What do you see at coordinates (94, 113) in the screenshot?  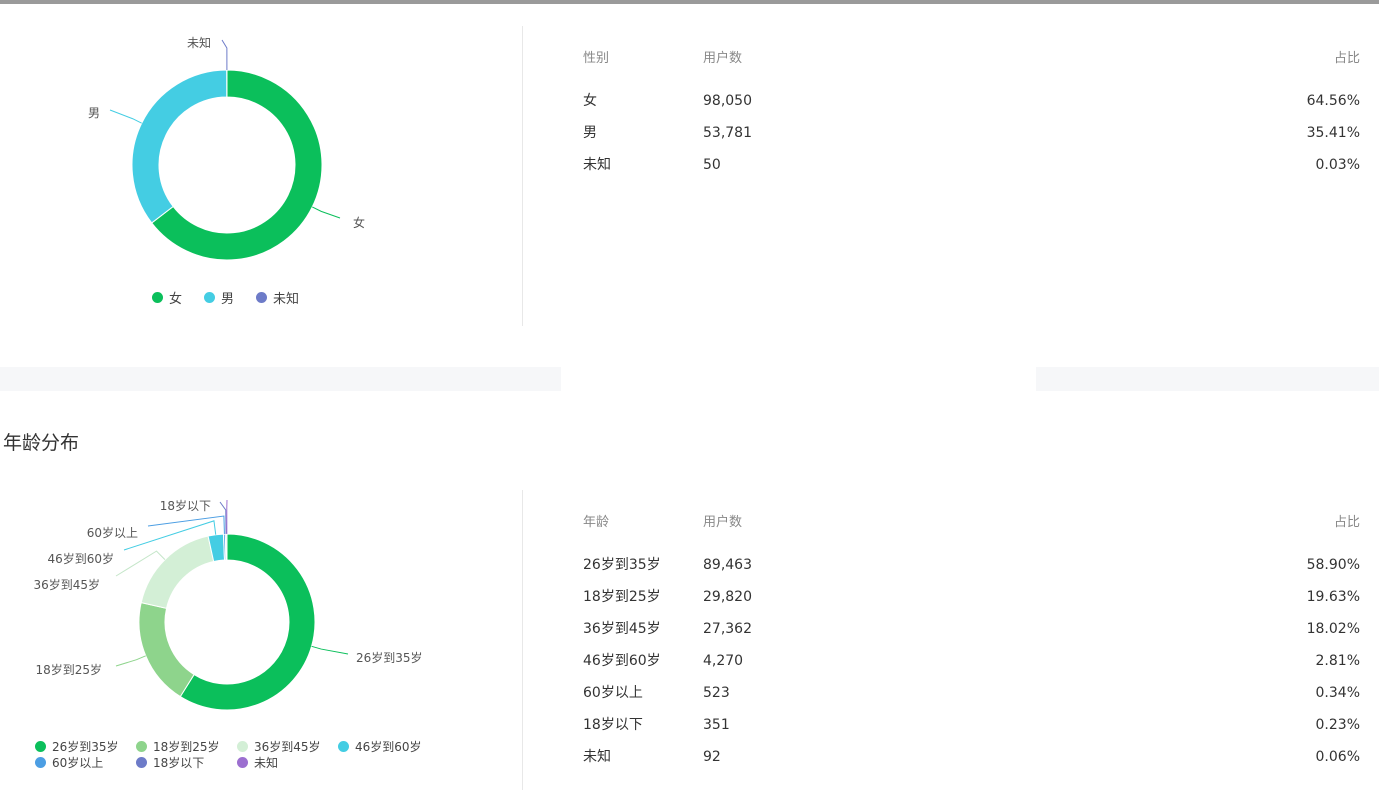 I see `gender-slice-label: 男` at bounding box center [94, 113].